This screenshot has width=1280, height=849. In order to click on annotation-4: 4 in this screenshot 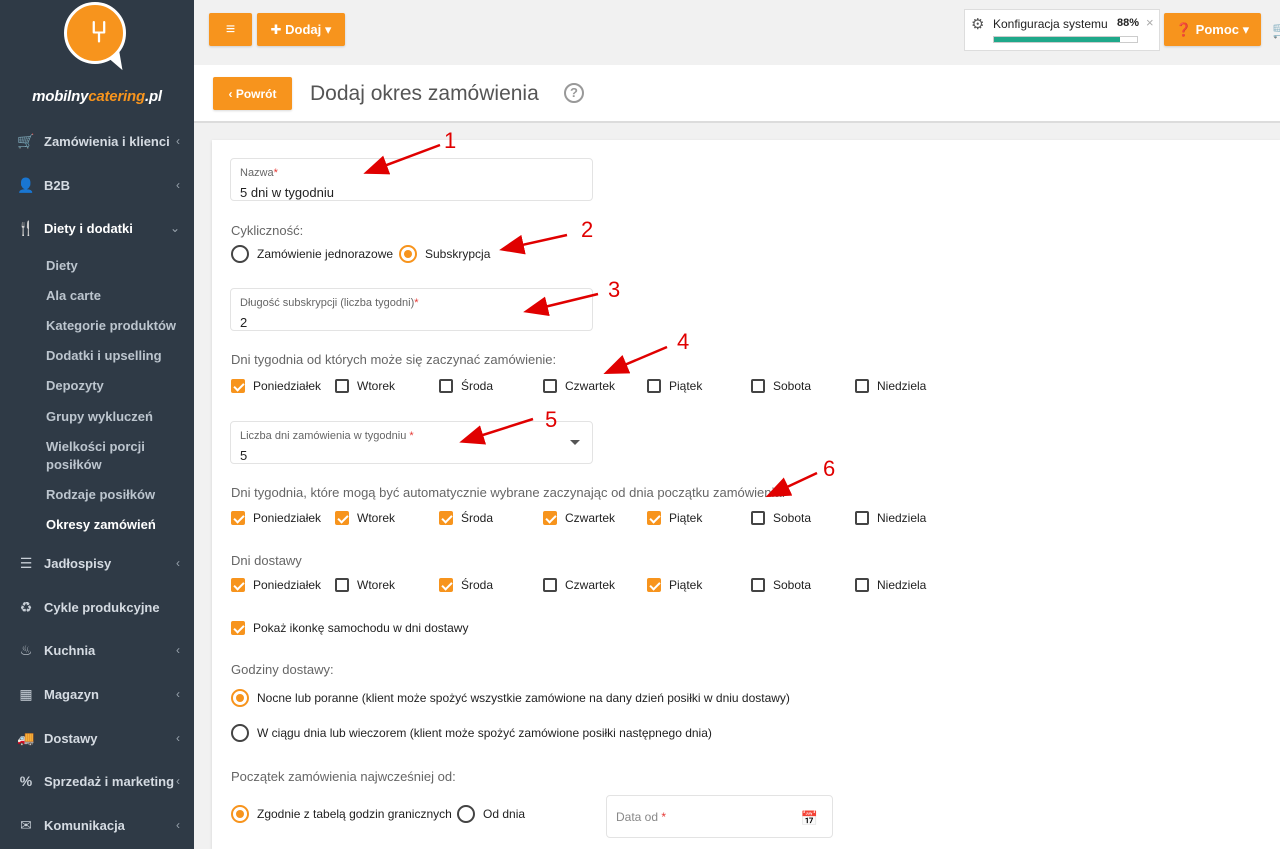, I will do `click(683, 341)`.